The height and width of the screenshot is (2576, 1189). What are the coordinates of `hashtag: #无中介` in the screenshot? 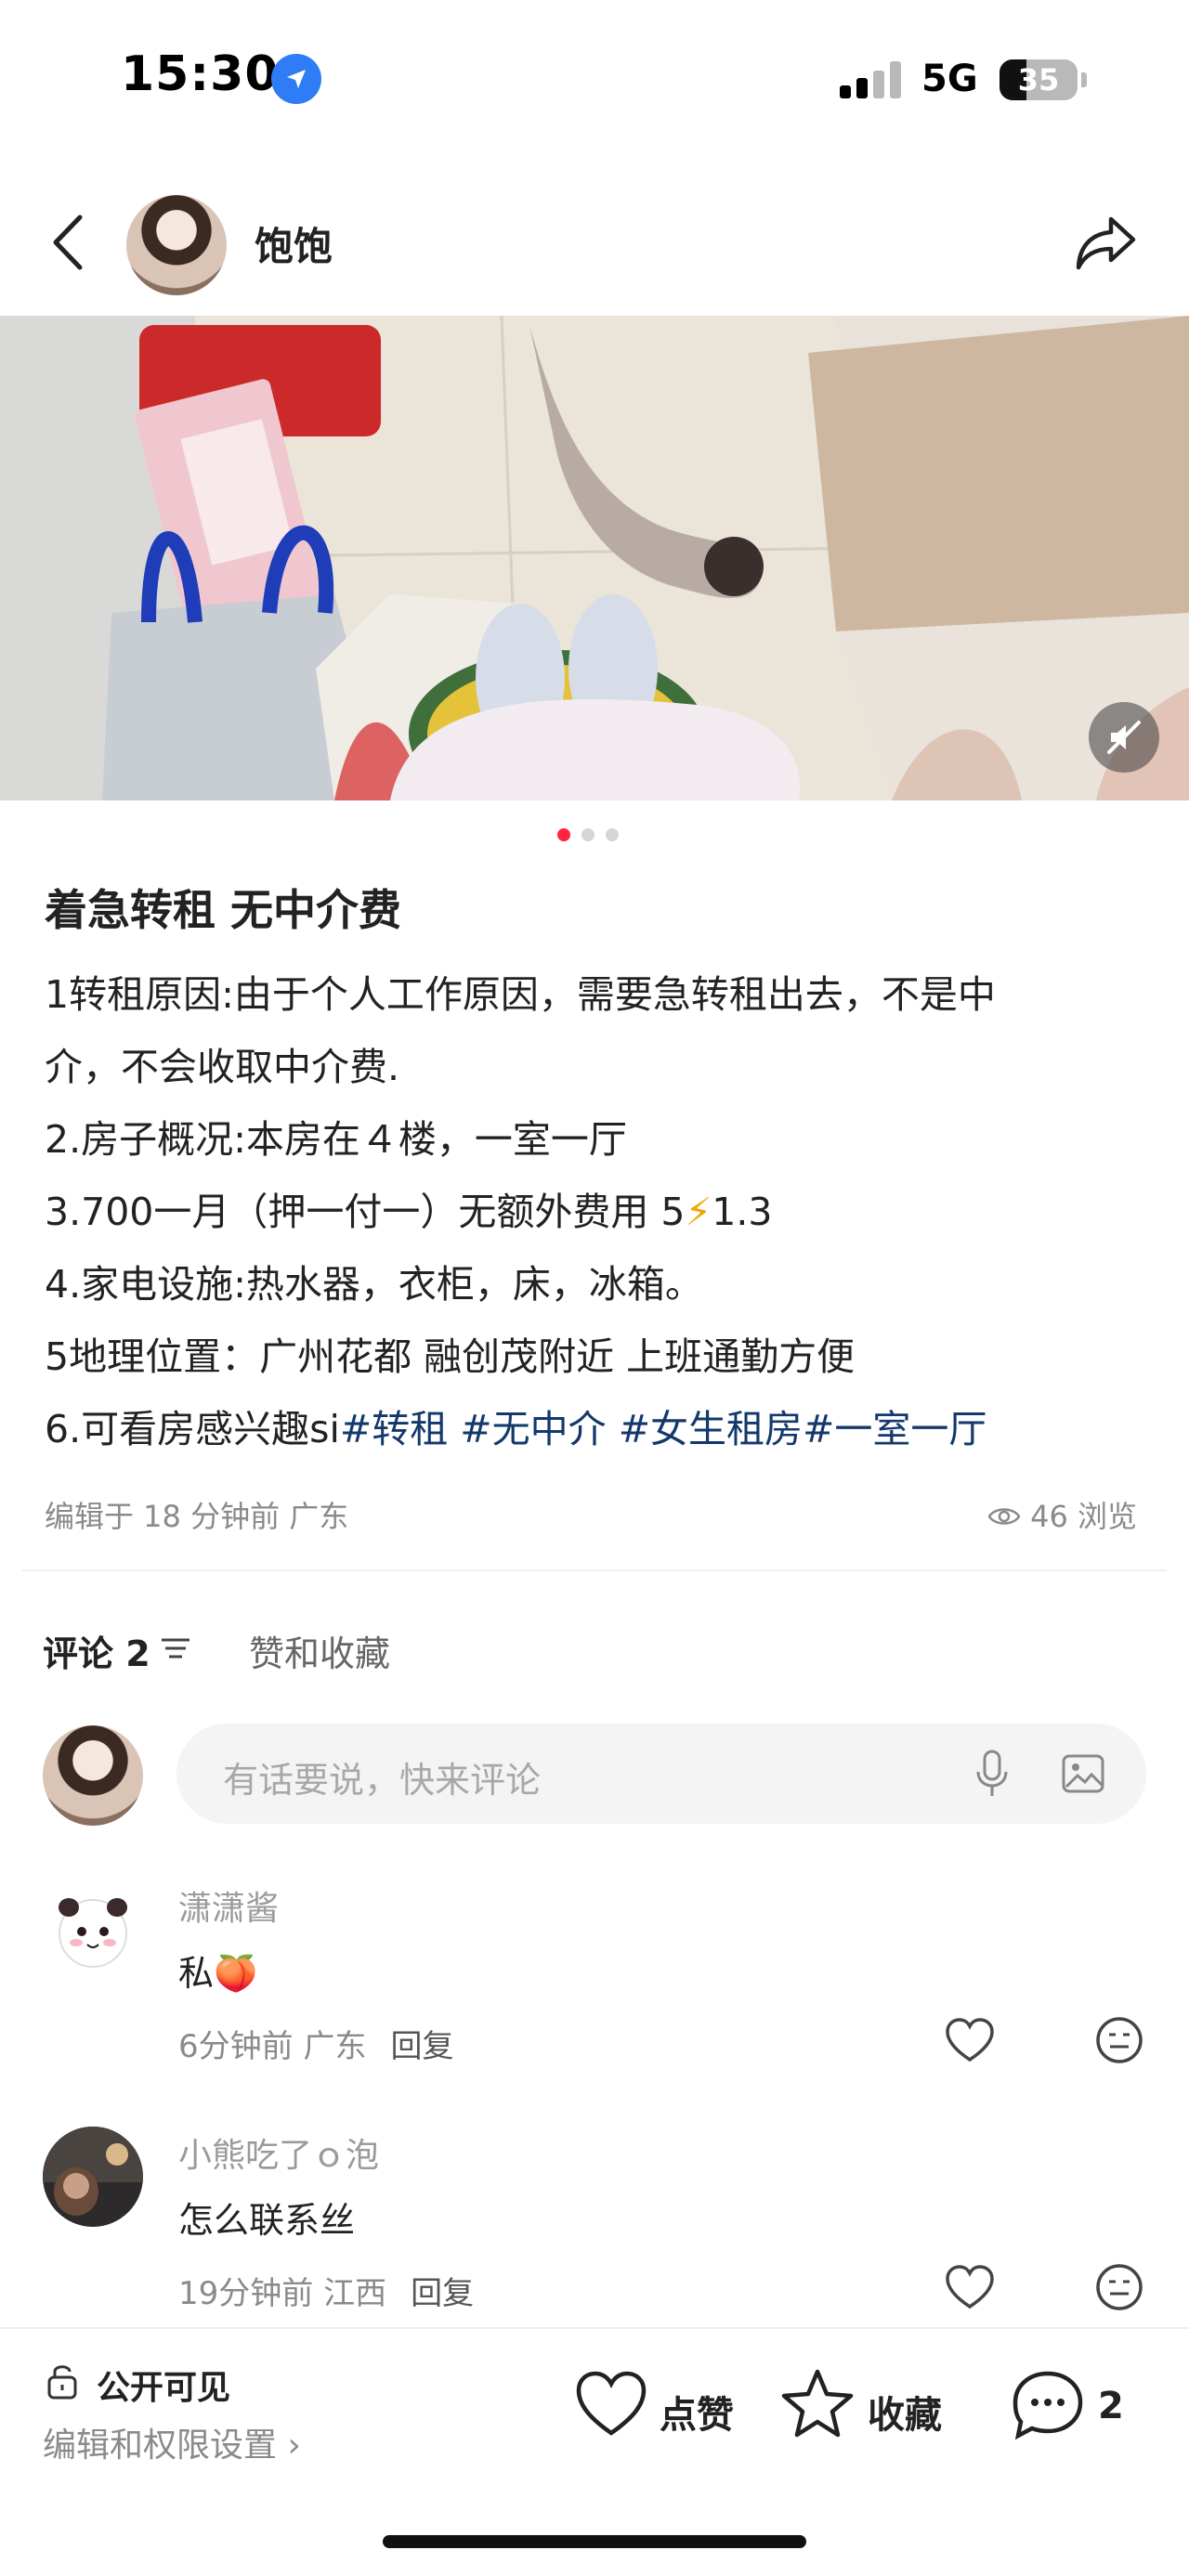 It's located at (533, 1429).